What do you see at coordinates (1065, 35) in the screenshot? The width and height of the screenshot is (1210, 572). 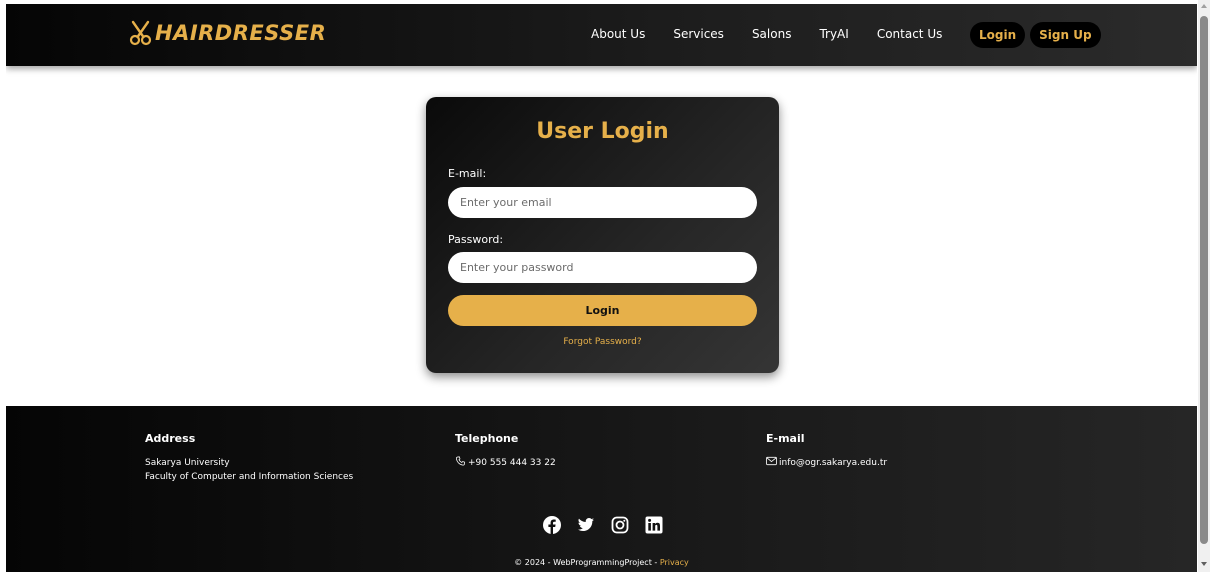 I see `nav-signup-button: Sign Up` at bounding box center [1065, 35].